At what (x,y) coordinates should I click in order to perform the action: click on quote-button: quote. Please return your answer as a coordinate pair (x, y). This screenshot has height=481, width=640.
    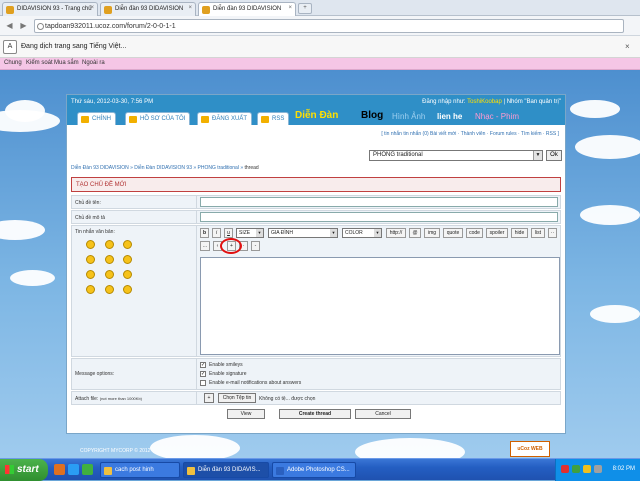
    Looking at the image, I should click on (453, 233).